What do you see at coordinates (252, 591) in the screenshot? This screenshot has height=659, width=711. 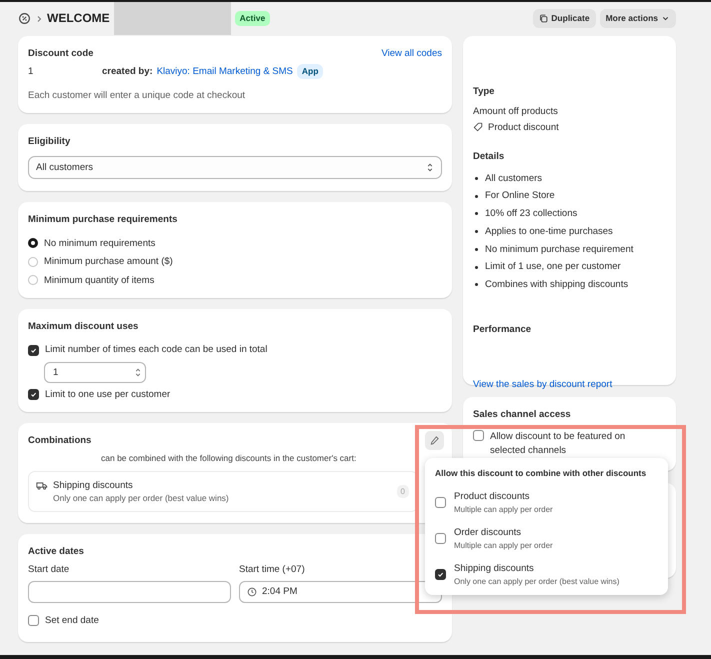 I see `clock-icon` at bounding box center [252, 591].